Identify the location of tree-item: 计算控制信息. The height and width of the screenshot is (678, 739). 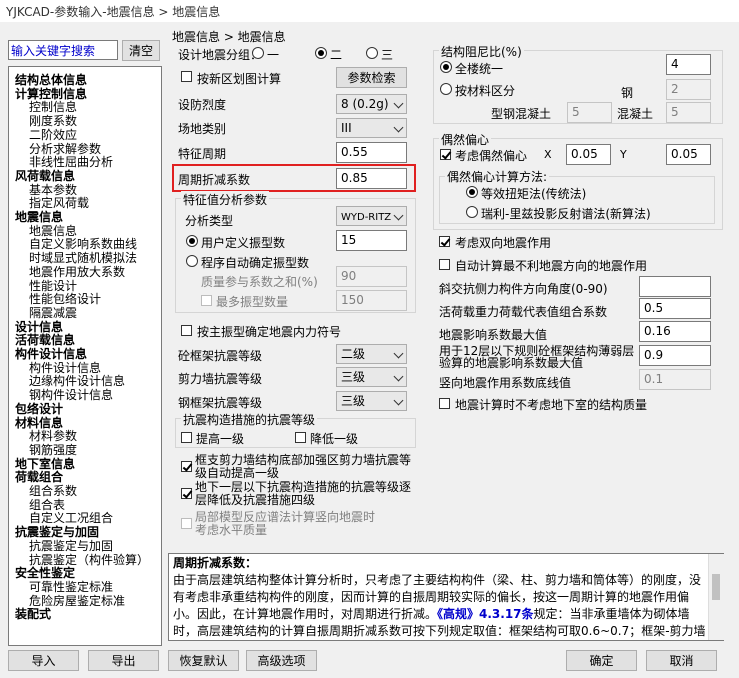
(51, 94).